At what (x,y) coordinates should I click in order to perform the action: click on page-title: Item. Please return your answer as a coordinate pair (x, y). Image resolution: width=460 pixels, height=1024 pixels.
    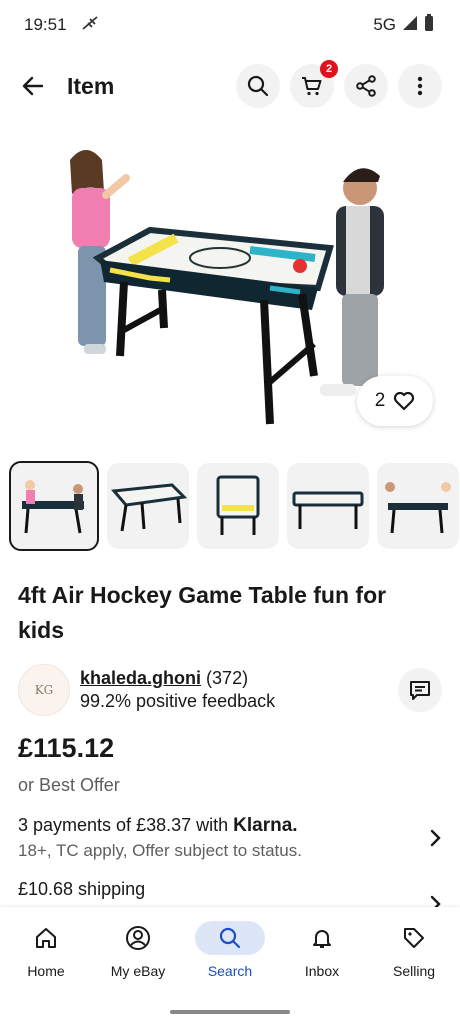
    Looking at the image, I should click on (91, 85).